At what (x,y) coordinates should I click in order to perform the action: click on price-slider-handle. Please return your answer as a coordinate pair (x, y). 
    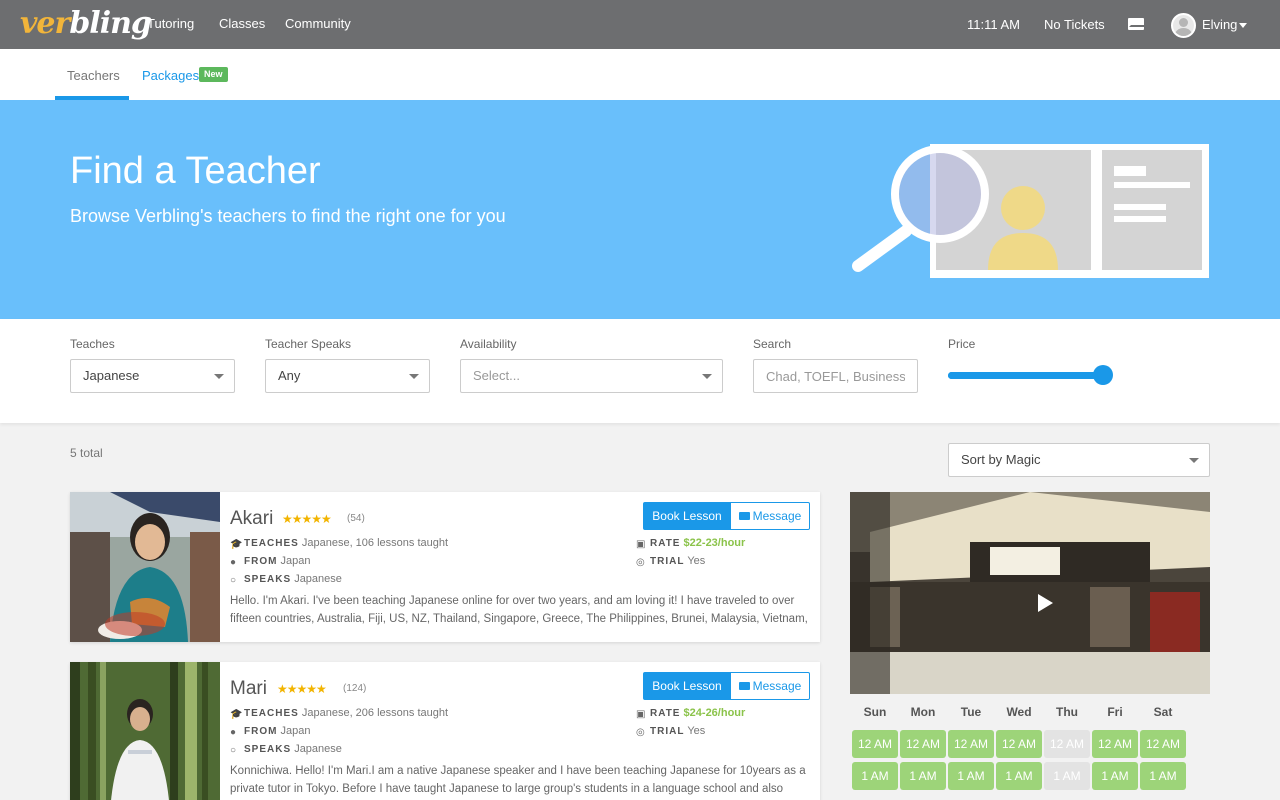
    Looking at the image, I should click on (1103, 375).